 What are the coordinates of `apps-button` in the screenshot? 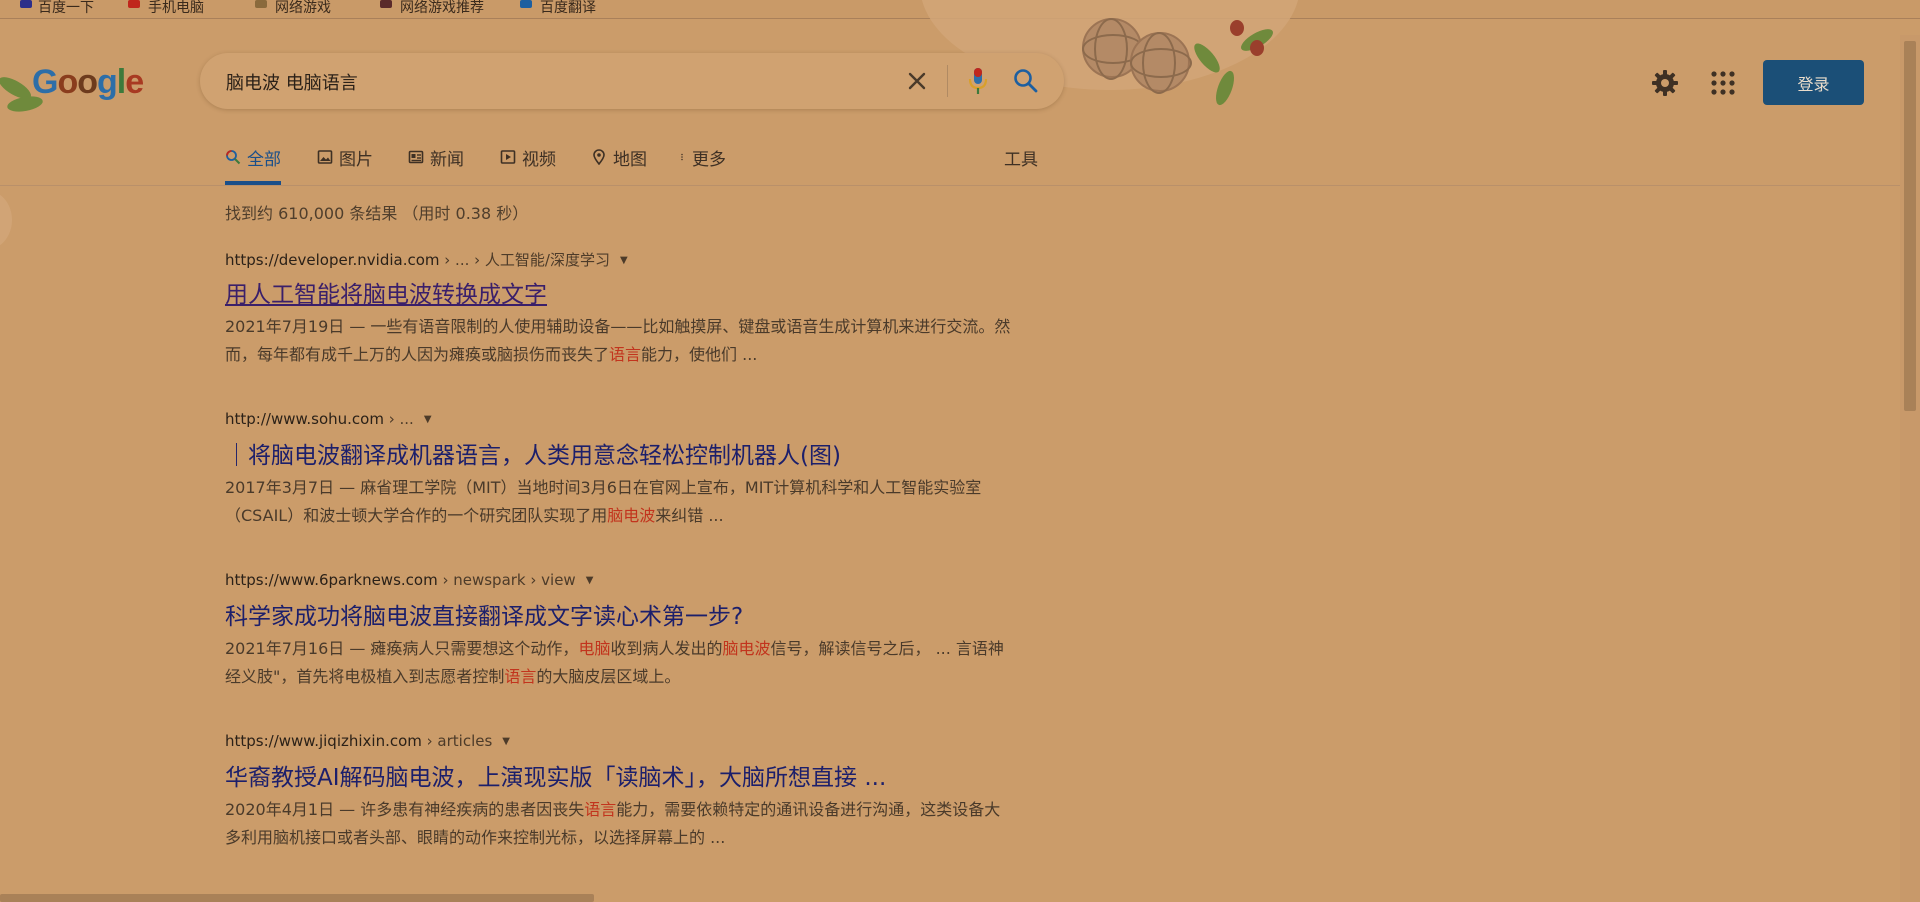 It's located at (1723, 83).